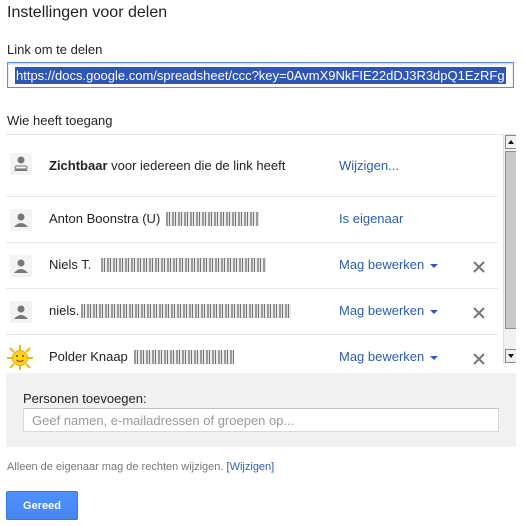 The height and width of the screenshot is (526, 524). What do you see at coordinates (42, 505) in the screenshot?
I see `done-button: Gereed` at bounding box center [42, 505].